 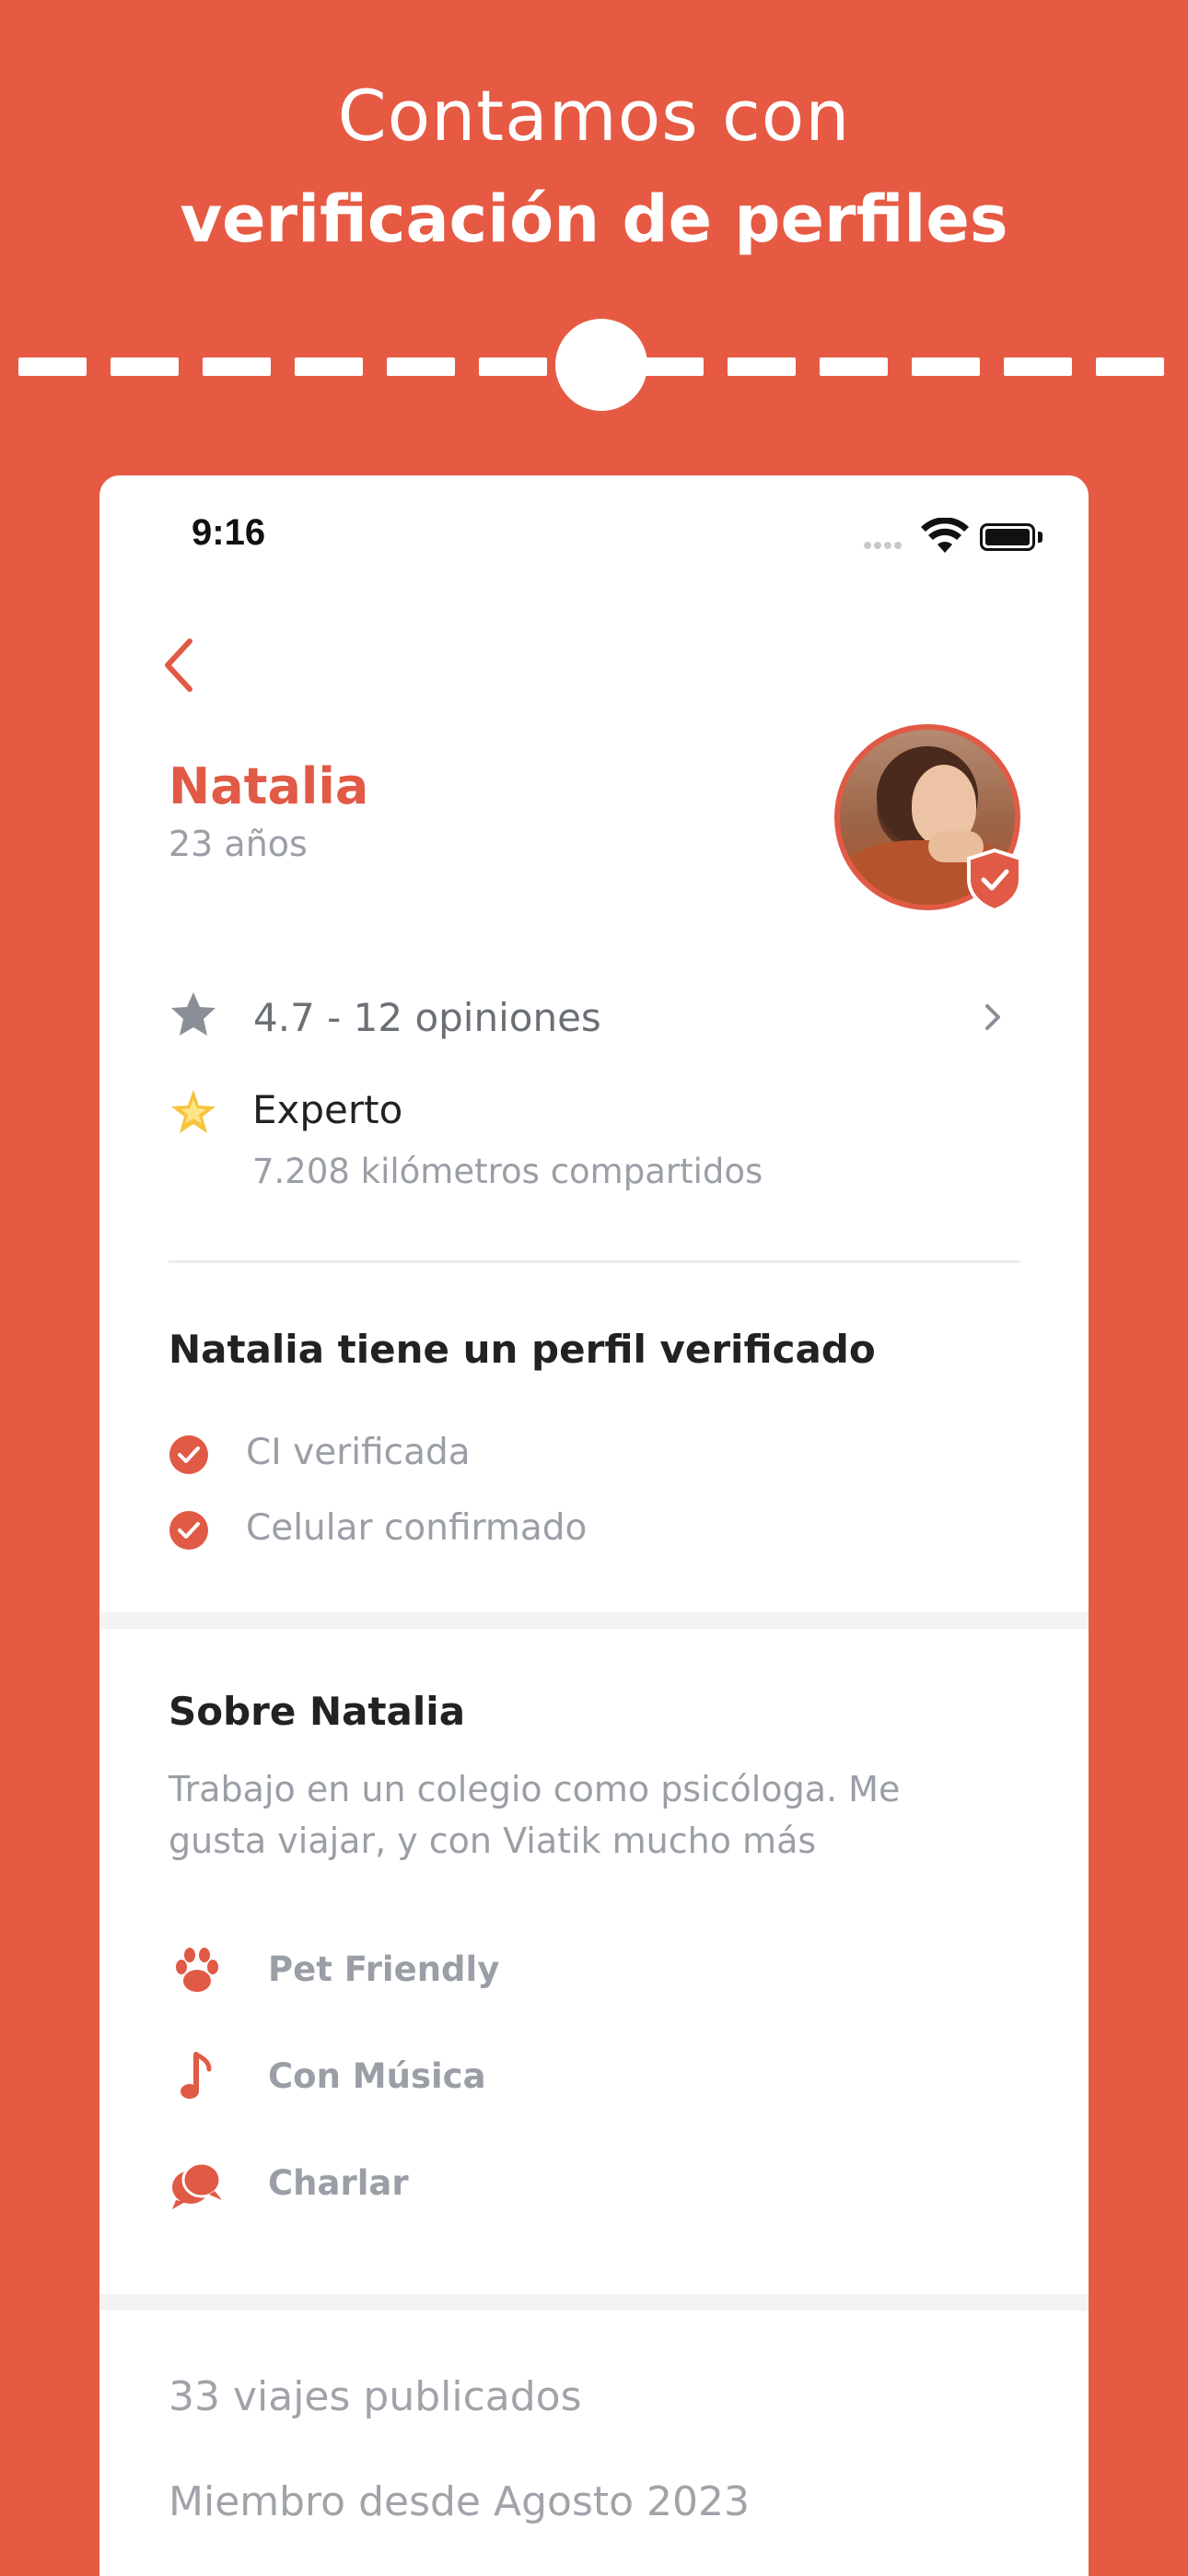 I want to click on verification-item: Celular confirmado, so click(x=537, y=1530).